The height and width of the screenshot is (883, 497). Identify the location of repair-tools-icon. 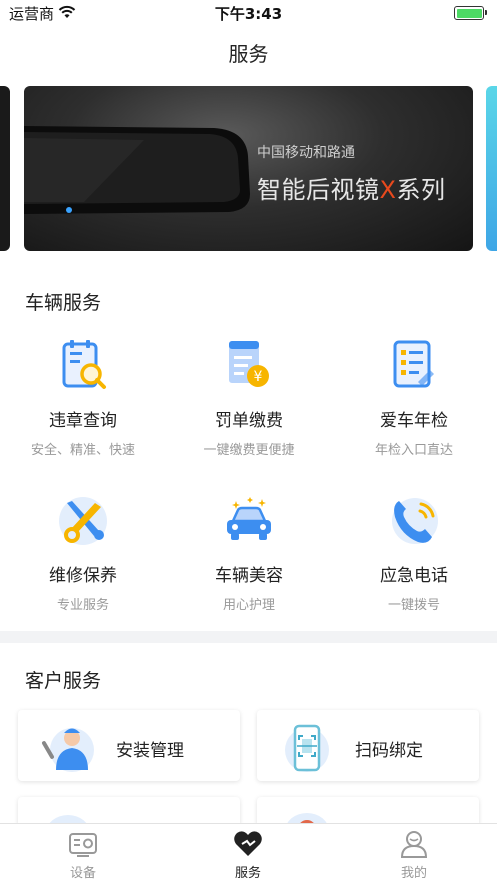
(83, 521).